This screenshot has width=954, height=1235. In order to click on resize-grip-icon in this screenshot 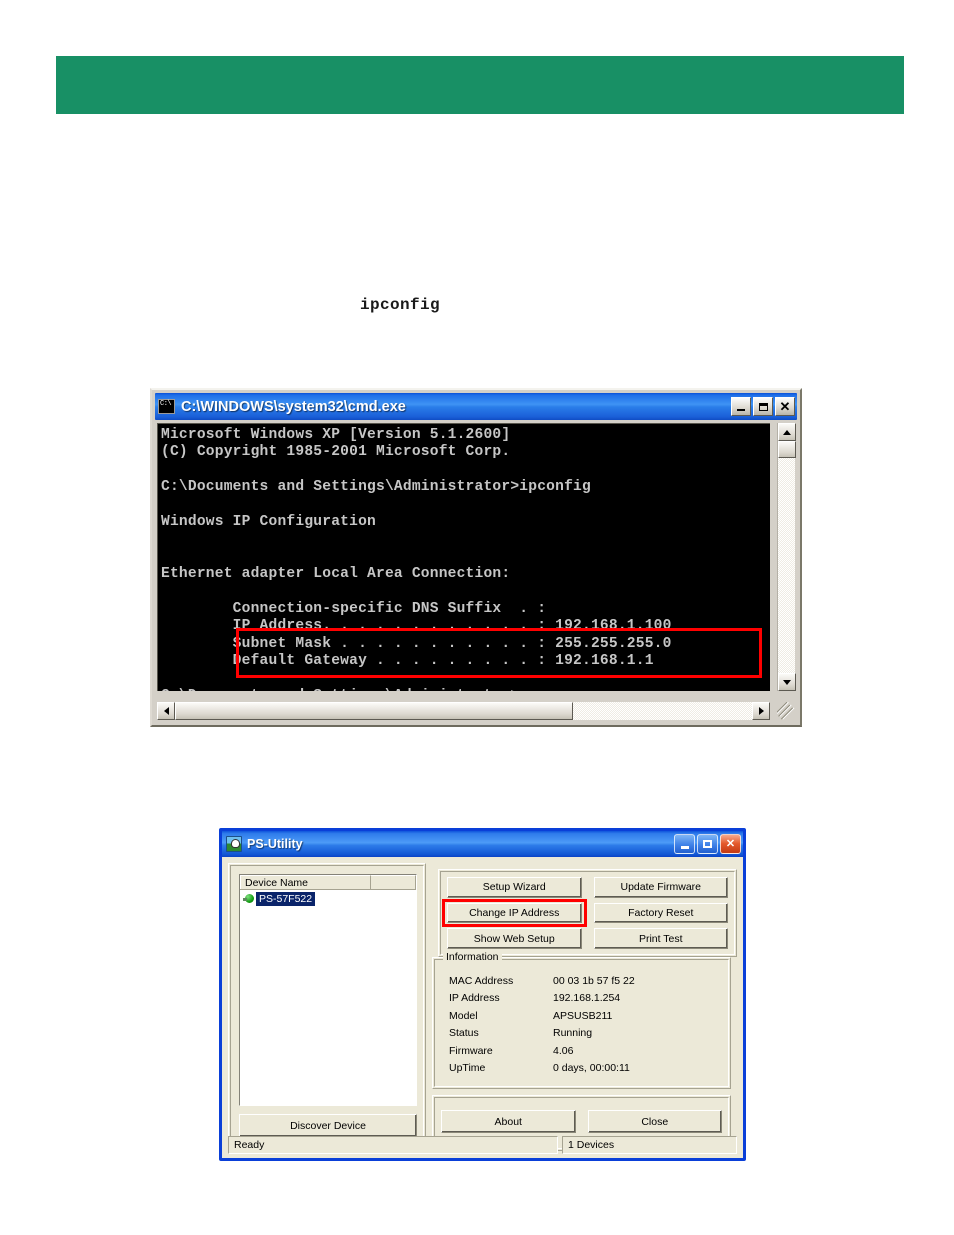, I will do `click(786, 711)`.